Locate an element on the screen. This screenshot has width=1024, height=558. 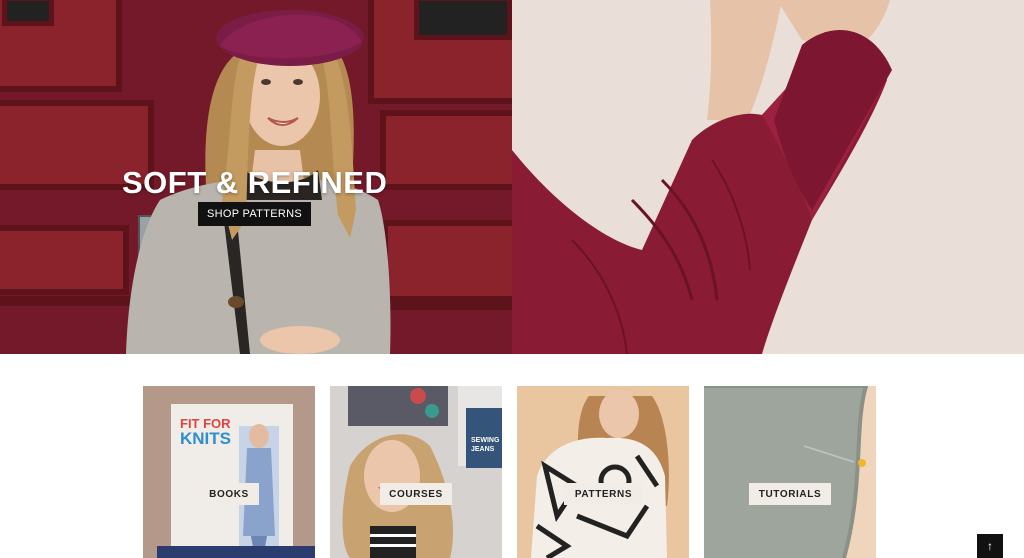
tutorials-image is located at coordinates (790, 472).